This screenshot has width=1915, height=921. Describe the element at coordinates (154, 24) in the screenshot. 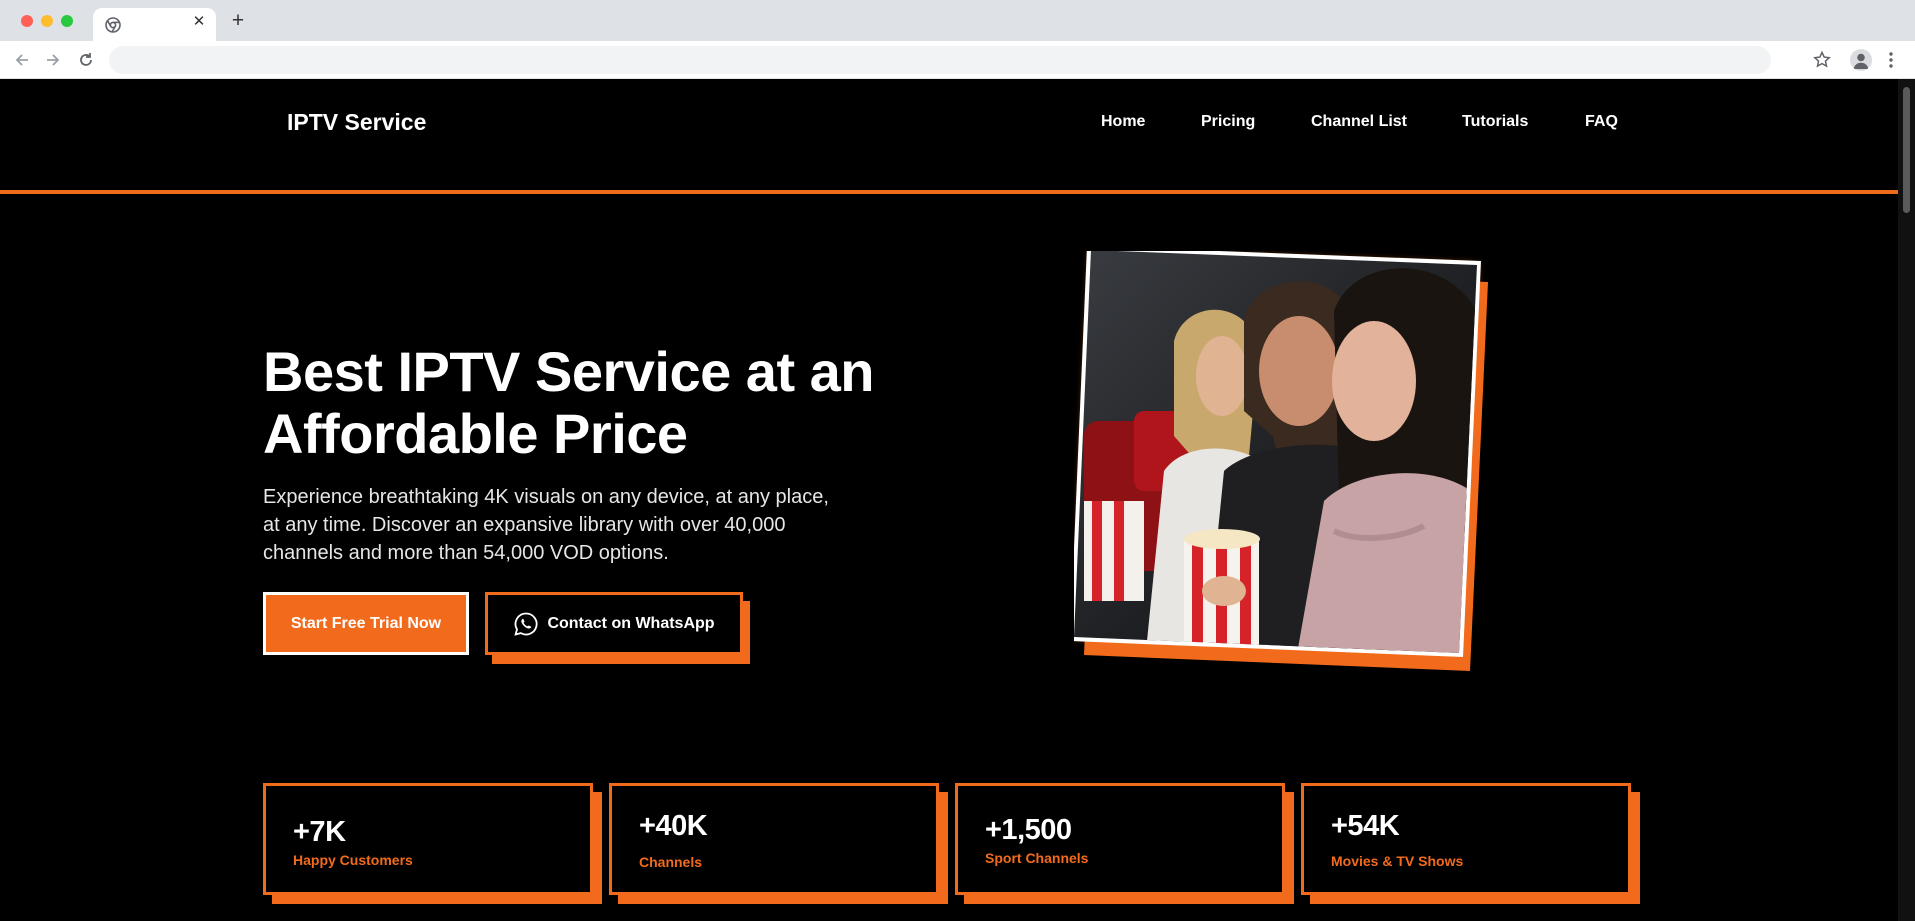

I see `browser-tab: ✕` at that location.